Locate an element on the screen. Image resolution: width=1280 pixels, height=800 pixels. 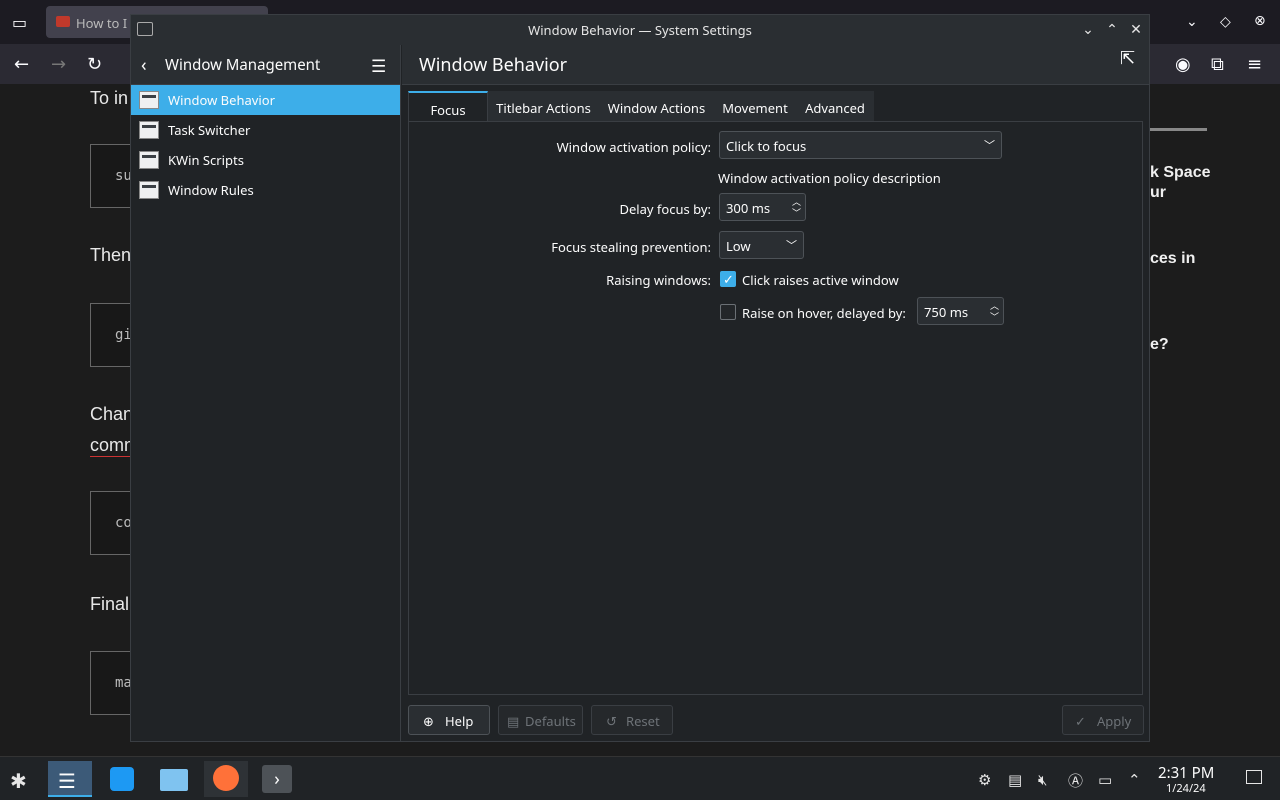
raise-on-hover-delay-spinbox: 750 ms ︿ ﹀ is located at coordinates (960, 311).